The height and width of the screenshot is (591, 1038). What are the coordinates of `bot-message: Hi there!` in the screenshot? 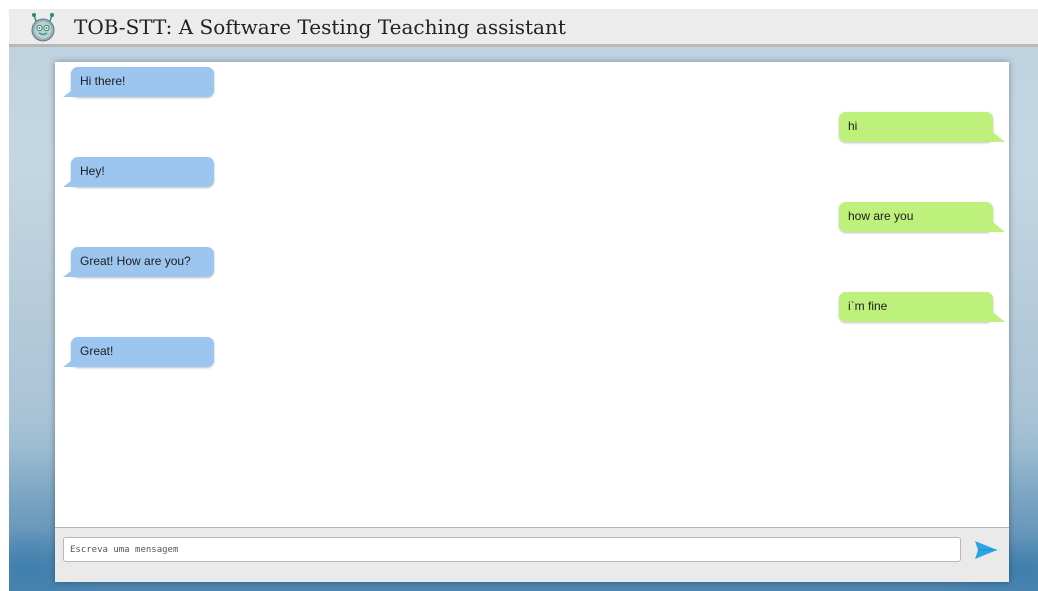 It's located at (138, 82).